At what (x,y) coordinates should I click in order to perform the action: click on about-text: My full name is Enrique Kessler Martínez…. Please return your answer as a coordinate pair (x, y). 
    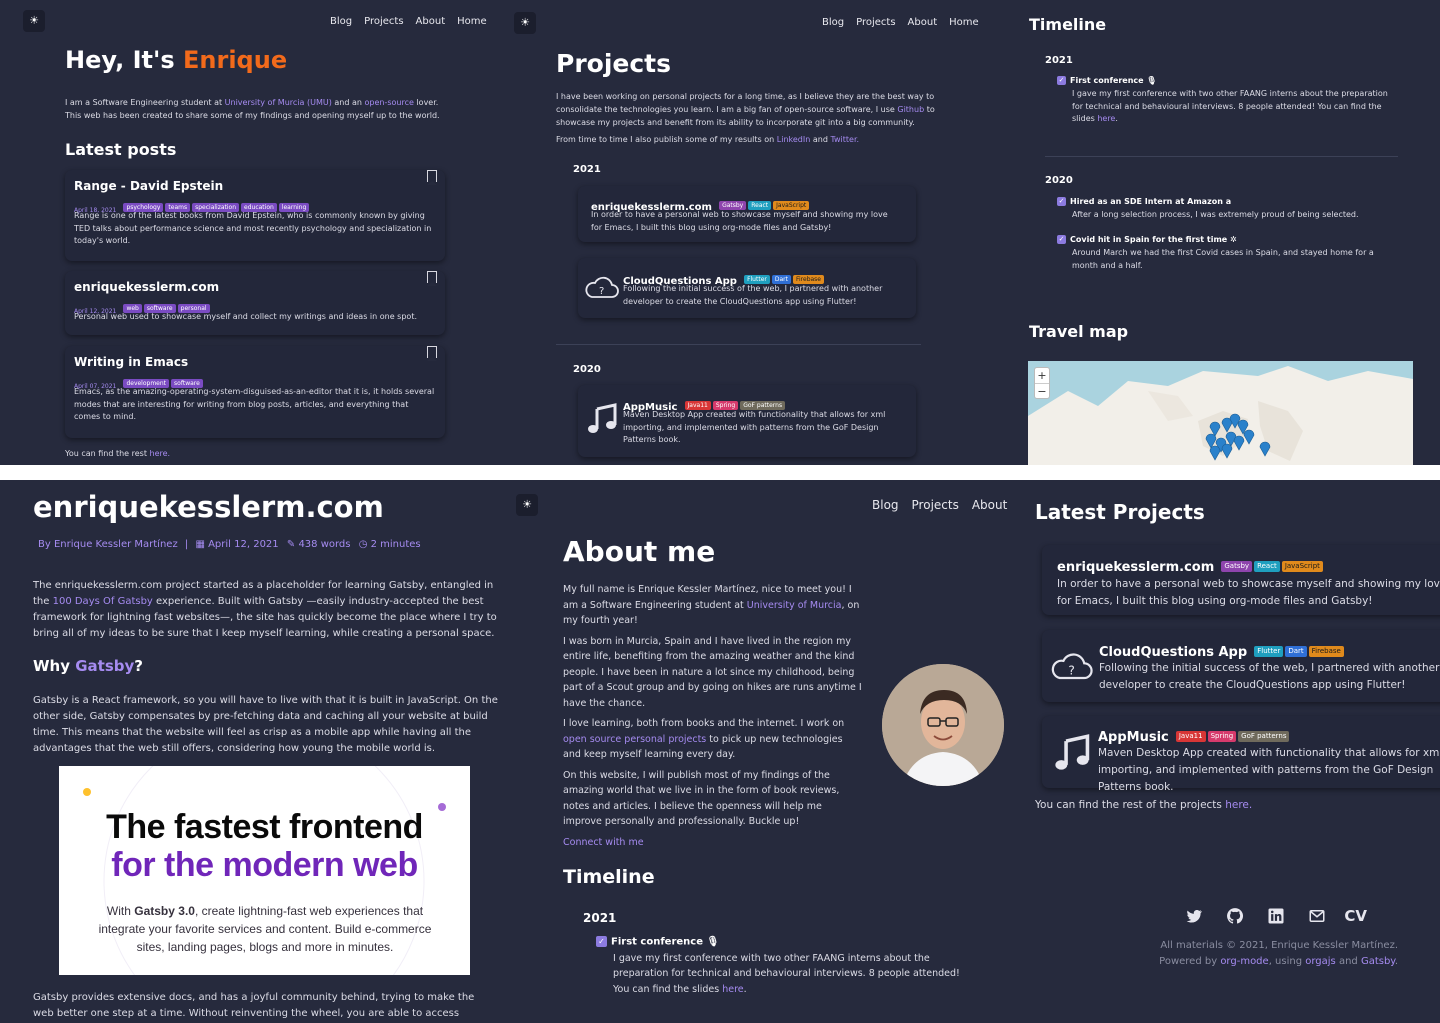
    Looking at the image, I should click on (712, 716).